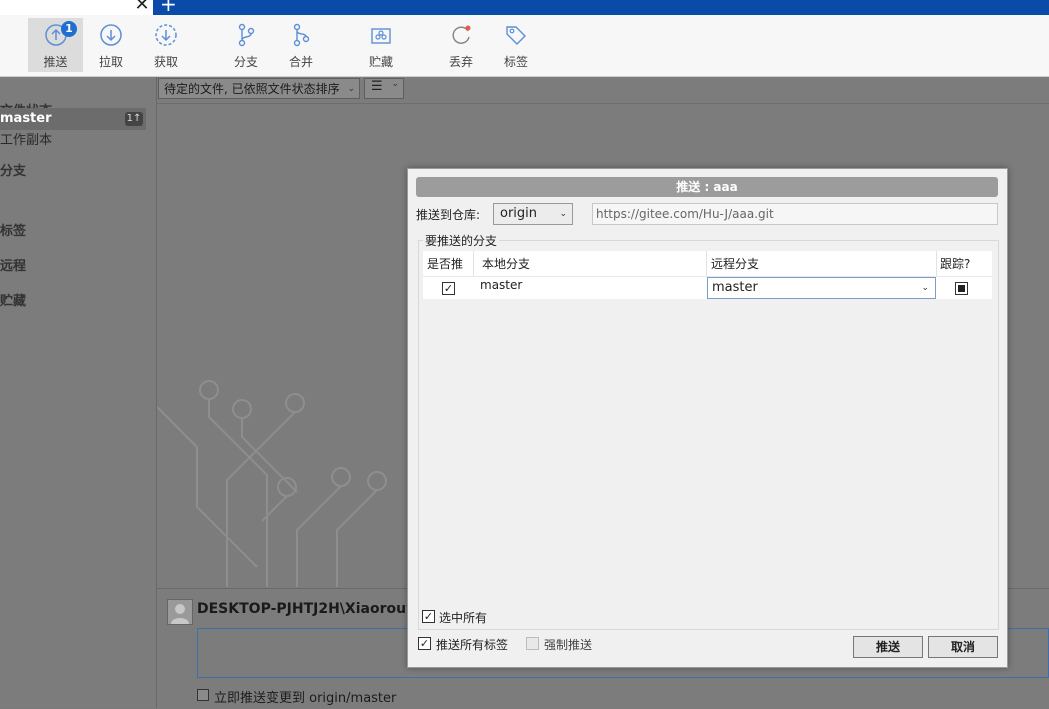 The width and height of the screenshot is (1049, 709). I want to click on toolbar: 推送 1 拉取 获取 分支 合并 贮藏 丢弃 标签, so click(524, 46).